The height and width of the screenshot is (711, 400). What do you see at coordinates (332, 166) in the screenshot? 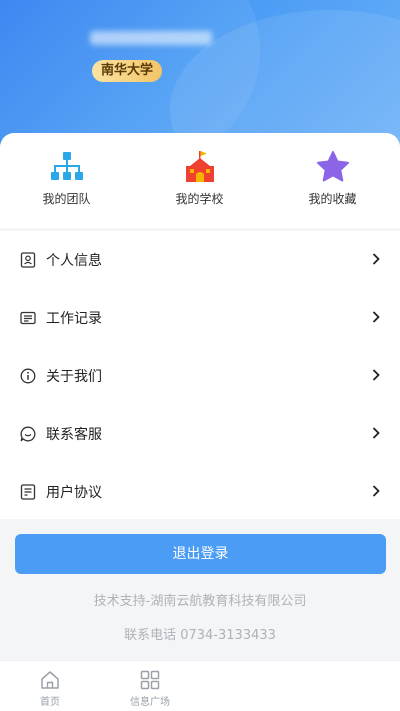
I see `star-icon` at bounding box center [332, 166].